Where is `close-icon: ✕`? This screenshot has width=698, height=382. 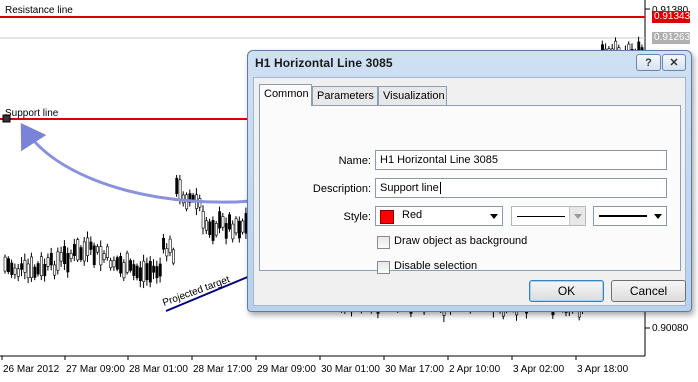
close-icon: ✕ is located at coordinates (674, 63).